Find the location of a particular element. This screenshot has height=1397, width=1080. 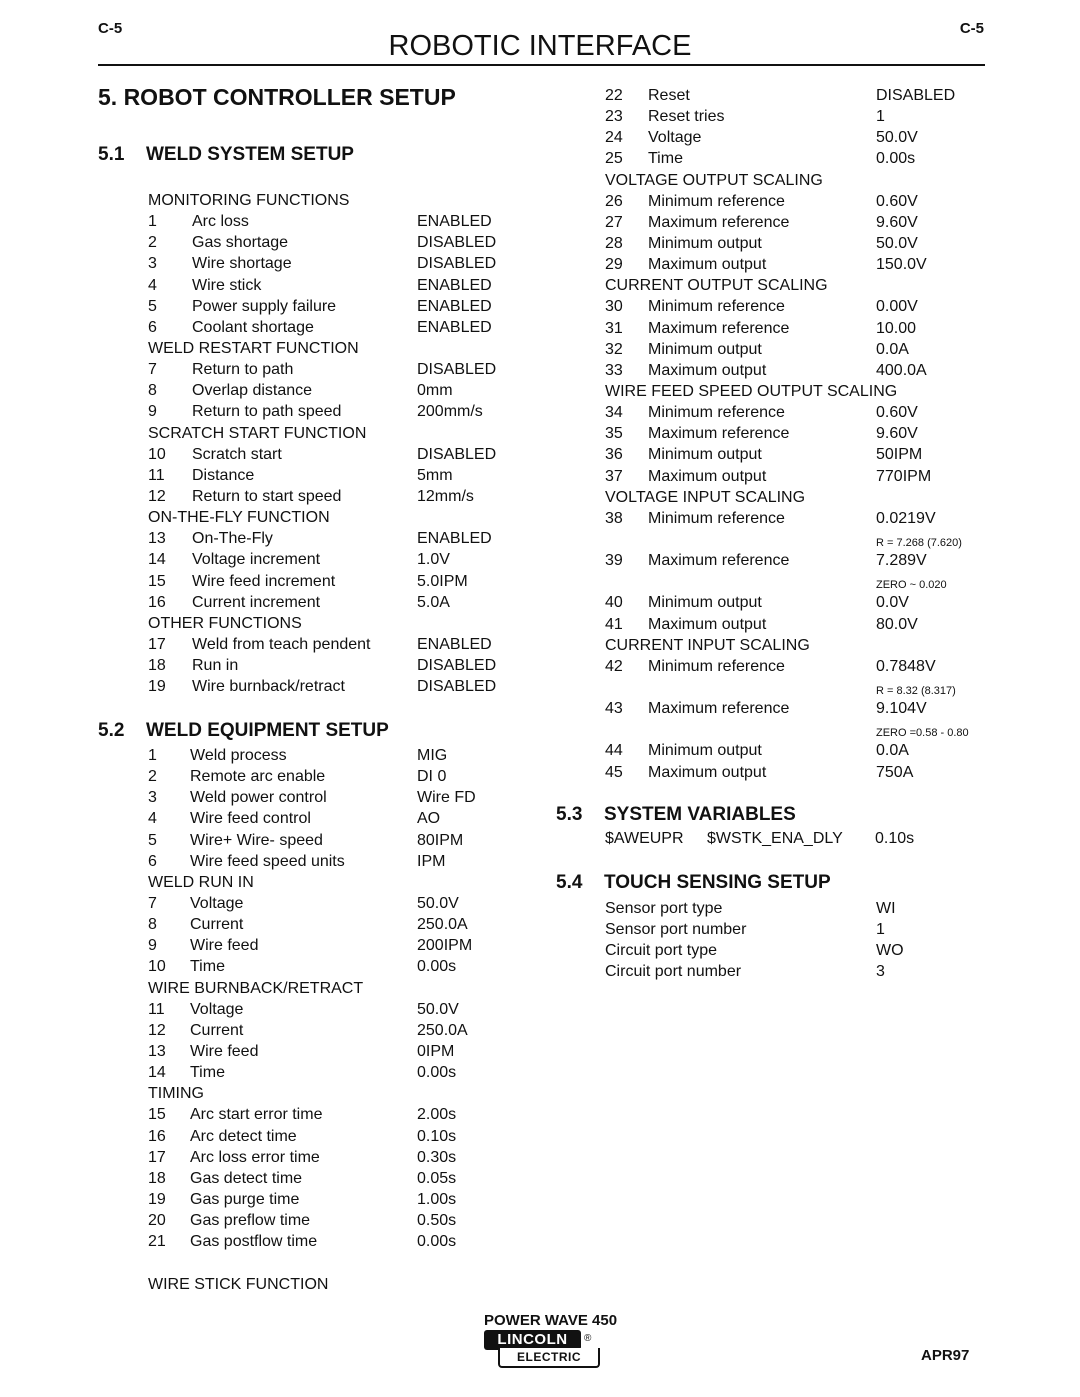

setting-row: 23 Reset tries 1 is located at coordinates (805, 116).